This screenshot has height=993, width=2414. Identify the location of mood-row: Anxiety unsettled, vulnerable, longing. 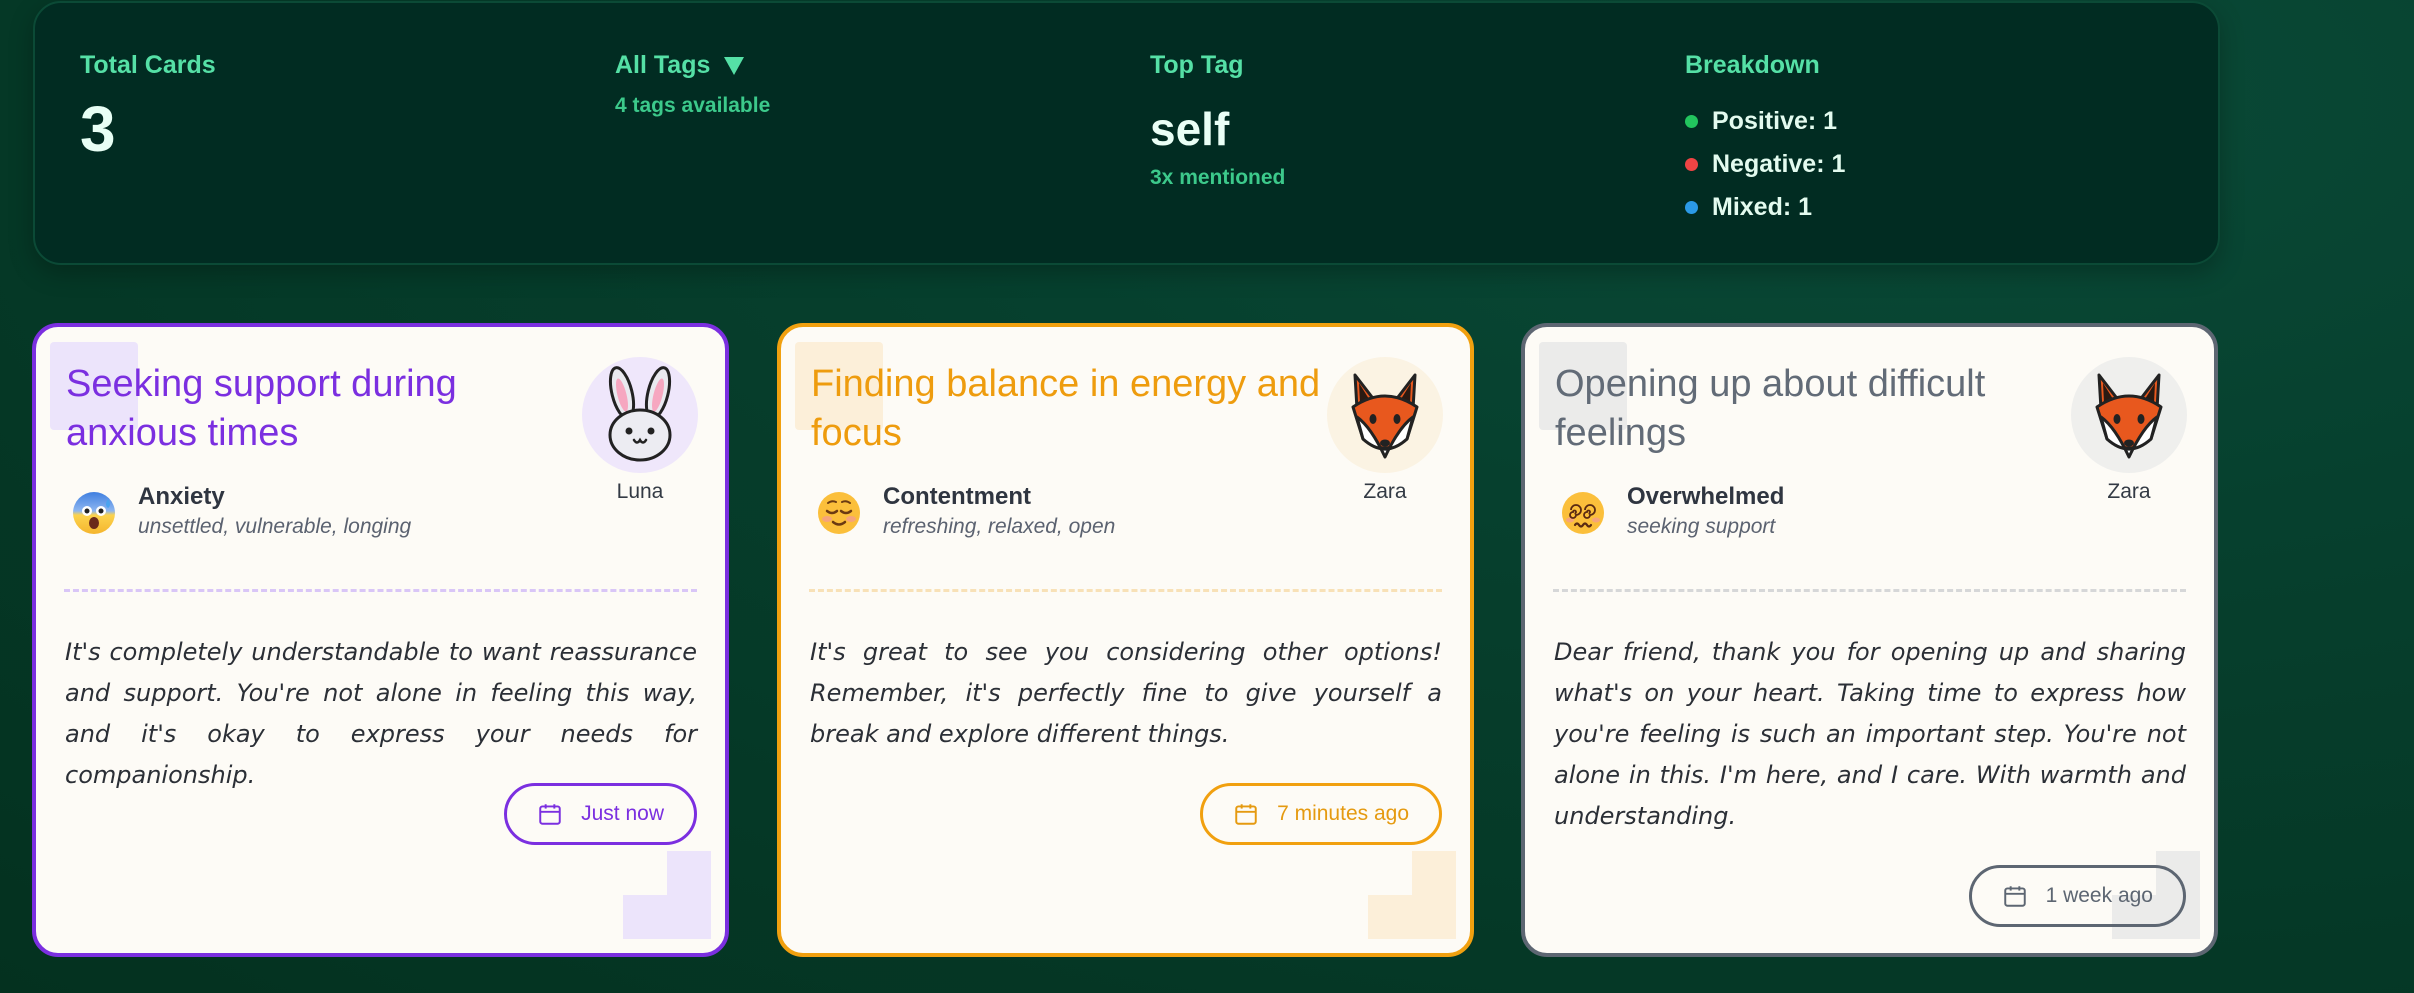
(240, 511).